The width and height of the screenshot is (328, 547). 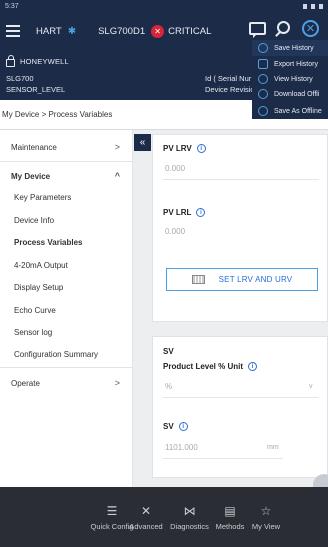 What do you see at coordinates (230, 526) in the screenshot?
I see `nav-label: Methods` at bounding box center [230, 526].